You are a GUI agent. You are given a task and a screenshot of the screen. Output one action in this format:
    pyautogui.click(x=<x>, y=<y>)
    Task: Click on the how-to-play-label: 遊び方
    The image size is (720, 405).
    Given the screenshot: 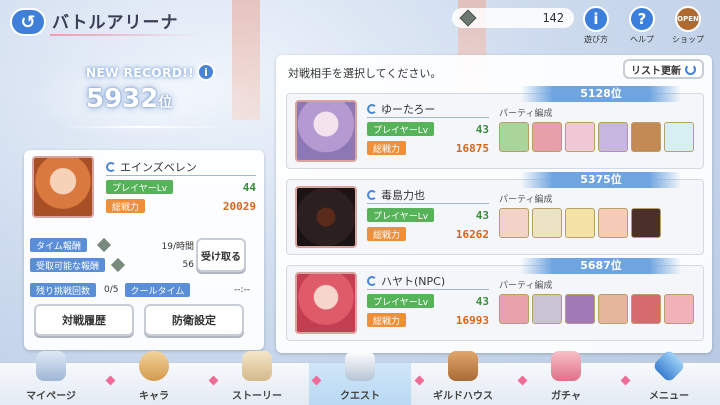 What is the action you would take?
    pyautogui.click(x=596, y=39)
    